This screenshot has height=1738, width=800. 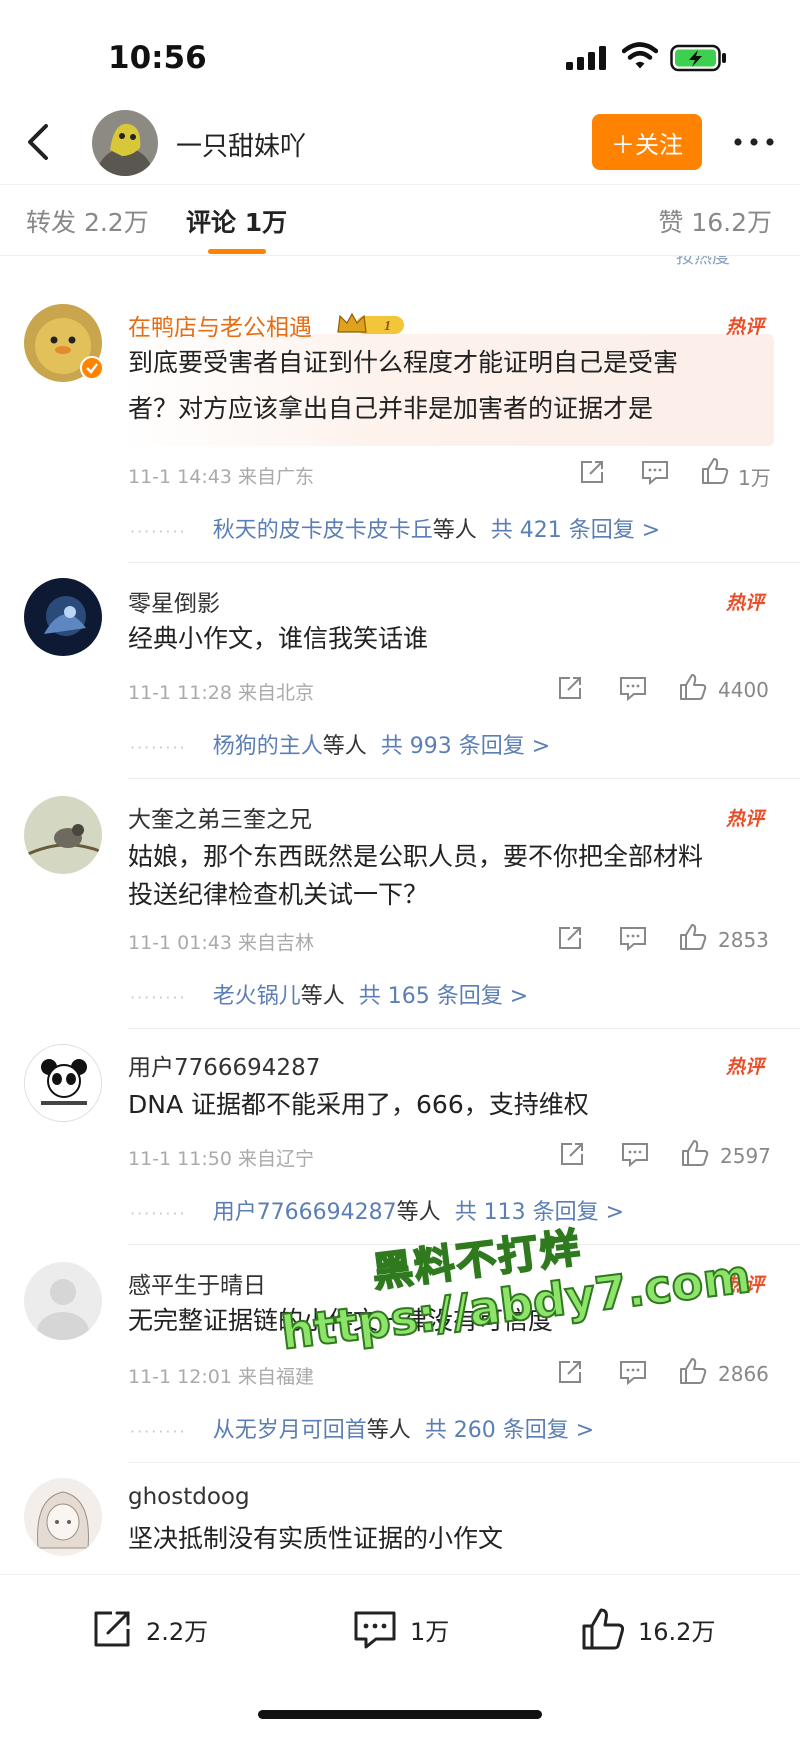 What do you see at coordinates (754, 142) in the screenshot?
I see `more-options-icon` at bounding box center [754, 142].